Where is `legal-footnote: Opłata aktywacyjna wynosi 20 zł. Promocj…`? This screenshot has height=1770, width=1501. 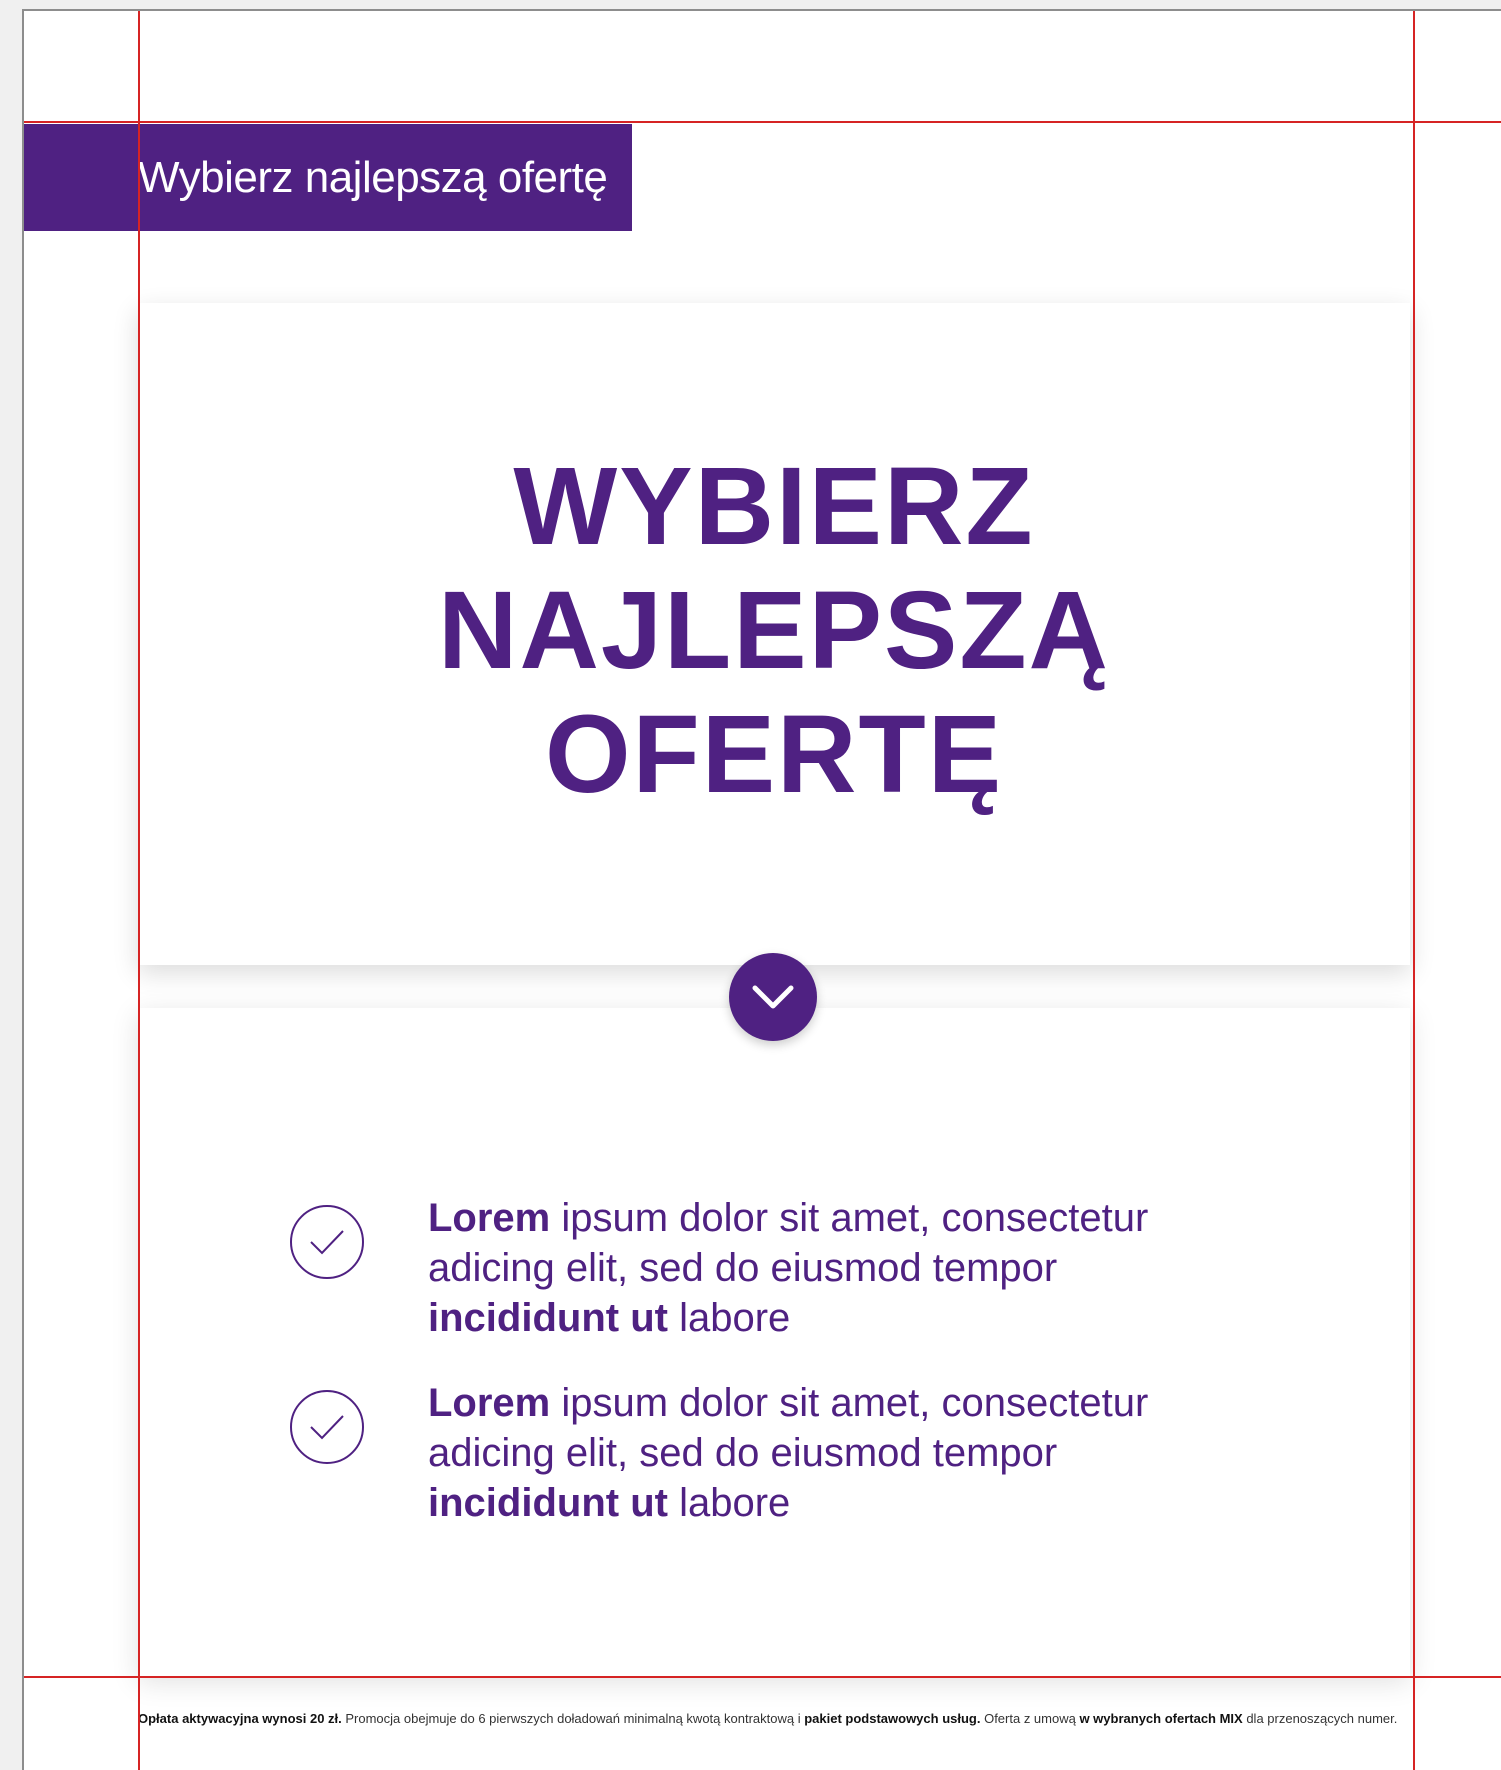 legal-footnote: Opłata aktywacyjna wynosi 20 zł. Promocj… is located at coordinates (768, 1718).